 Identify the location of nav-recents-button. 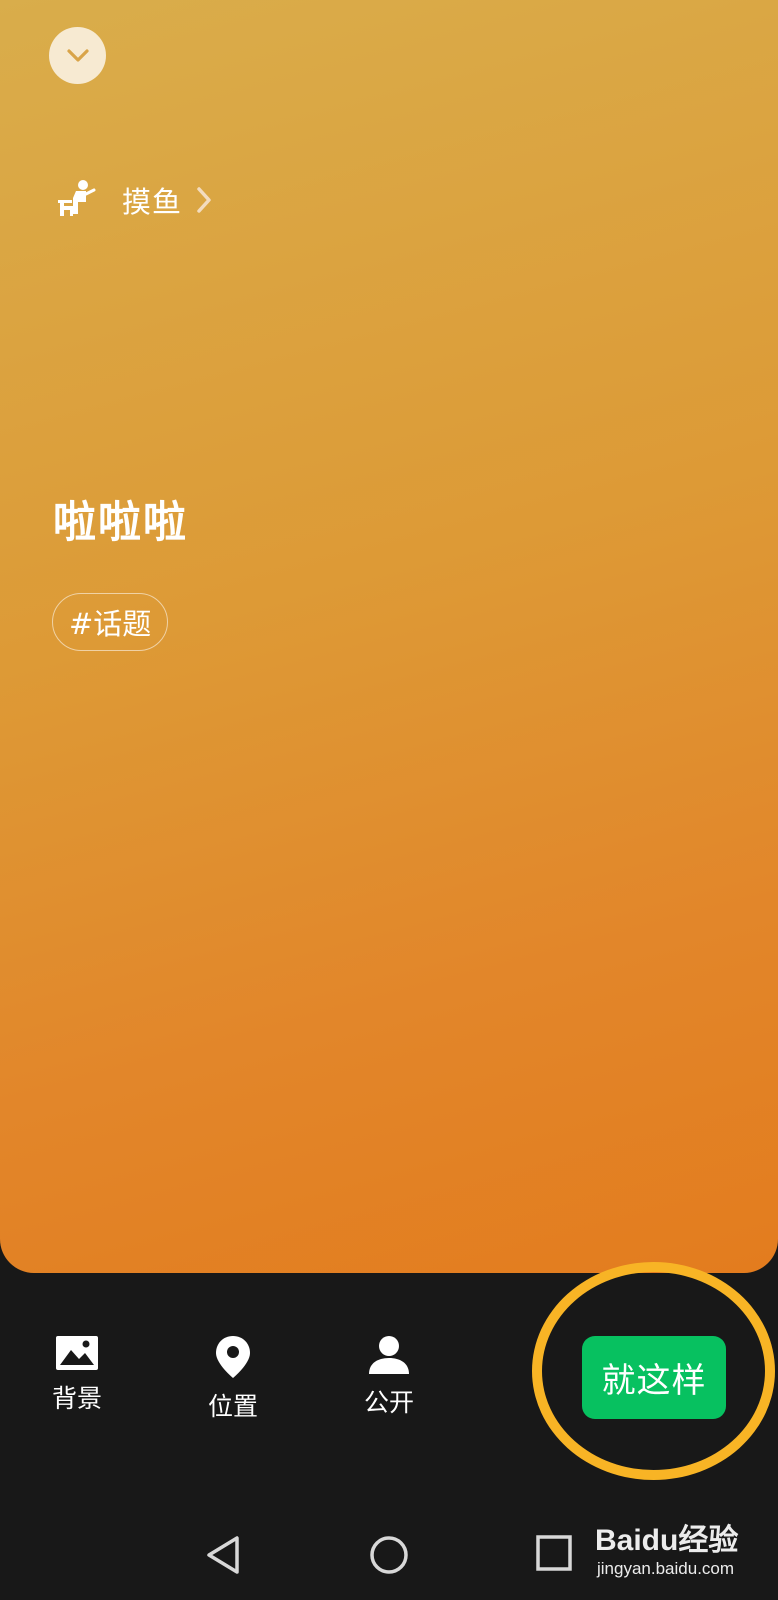
(554, 1555).